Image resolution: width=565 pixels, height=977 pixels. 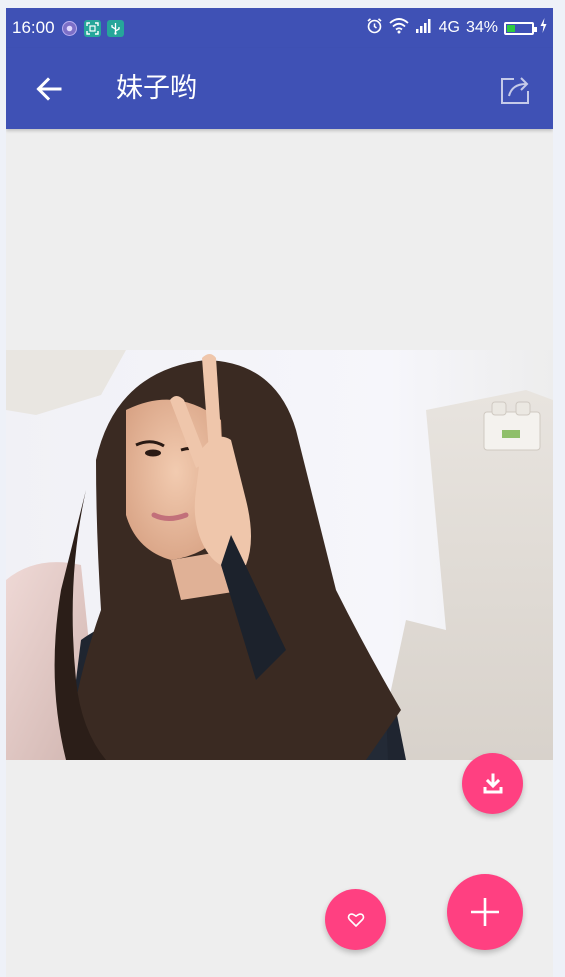 I want to click on back-button, so click(x=49, y=89).